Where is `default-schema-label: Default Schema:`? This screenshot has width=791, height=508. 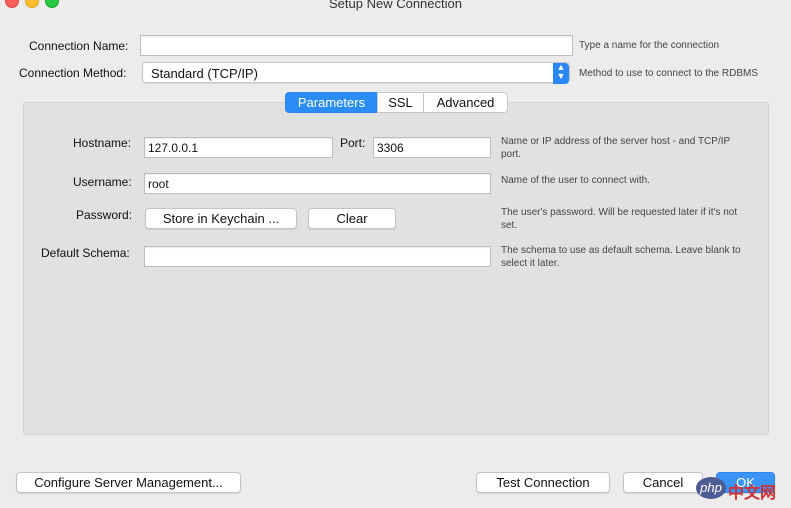 default-schema-label: Default Schema: is located at coordinates (85, 253).